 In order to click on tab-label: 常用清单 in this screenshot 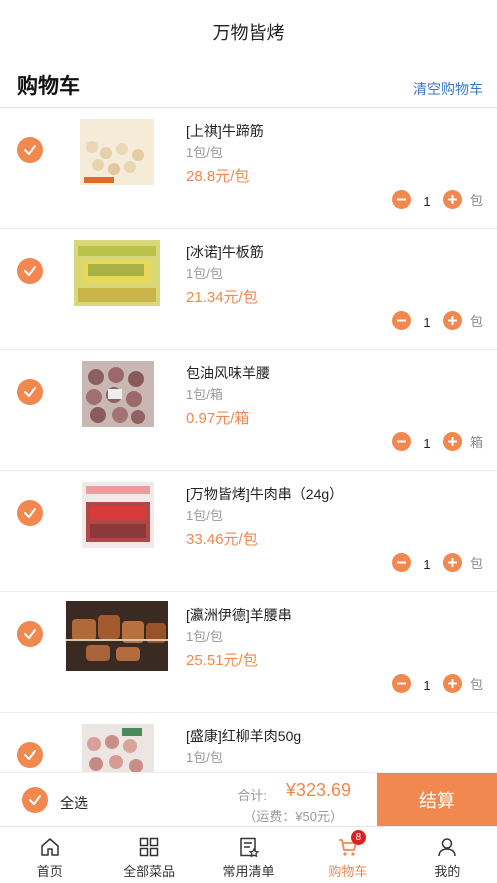, I will do `click(248, 871)`.